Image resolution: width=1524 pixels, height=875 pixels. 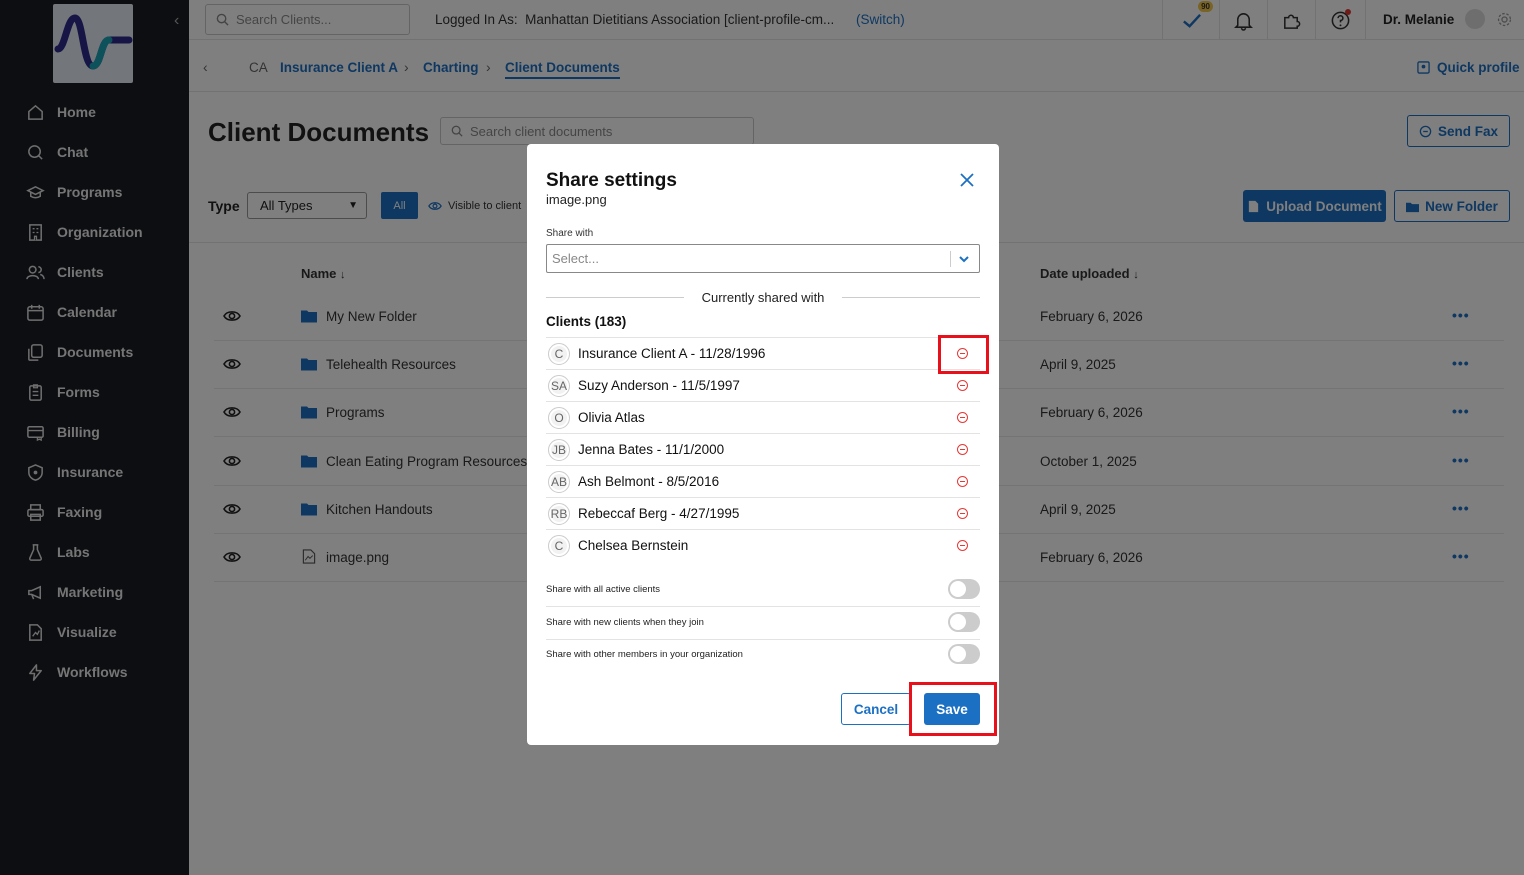 What do you see at coordinates (586, 321) in the screenshot?
I see `clients-count-heading: Clients (183)` at bounding box center [586, 321].